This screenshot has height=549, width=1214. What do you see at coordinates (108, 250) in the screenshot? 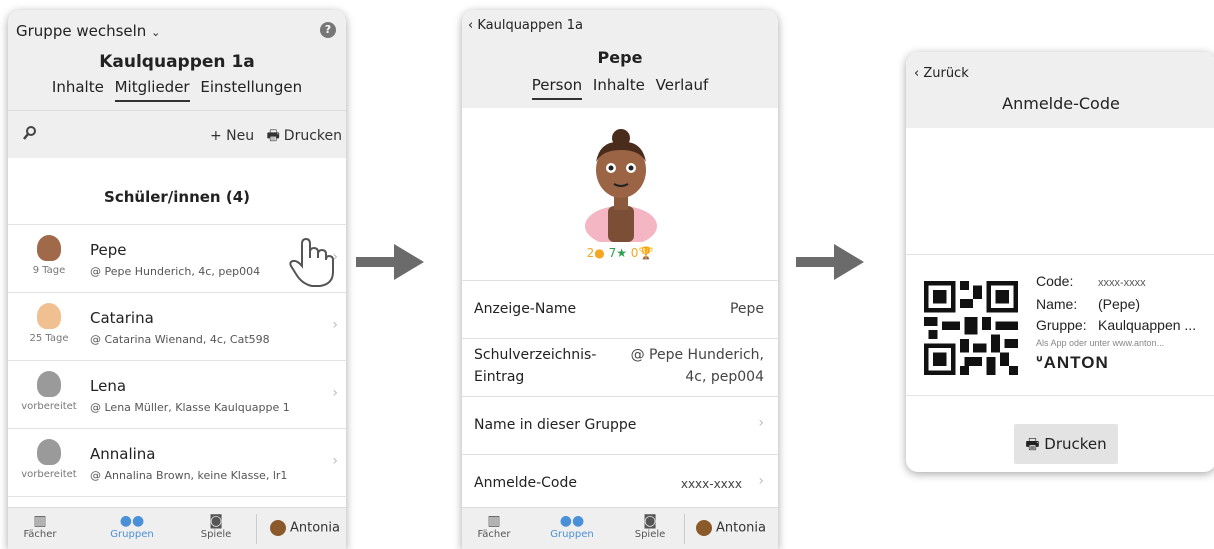
I see `student-name: Pepe` at bounding box center [108, 250].